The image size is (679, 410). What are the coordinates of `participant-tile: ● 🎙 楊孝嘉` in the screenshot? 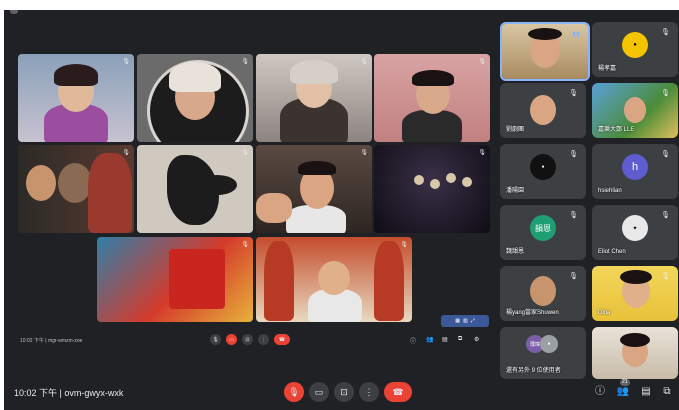 It's located at (635, 49).